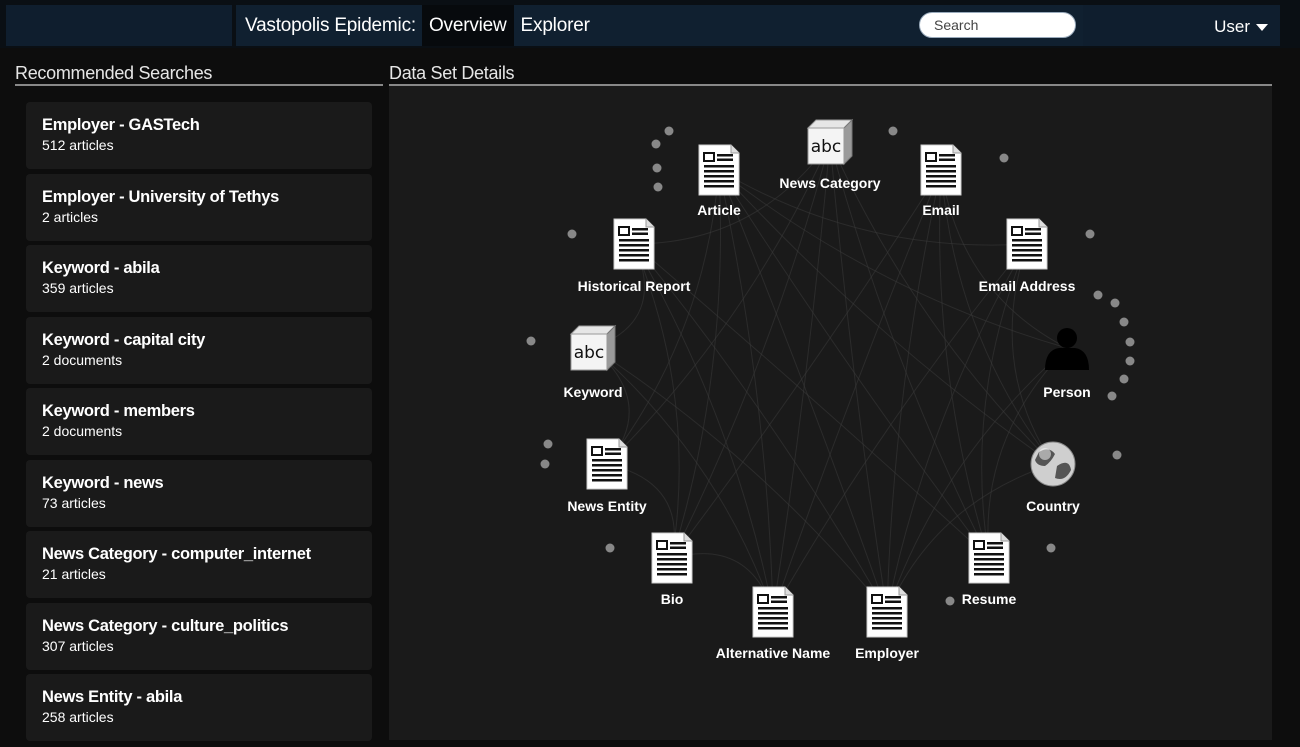  I want to click on search-item-count: 73 articles, so click(74, 502).